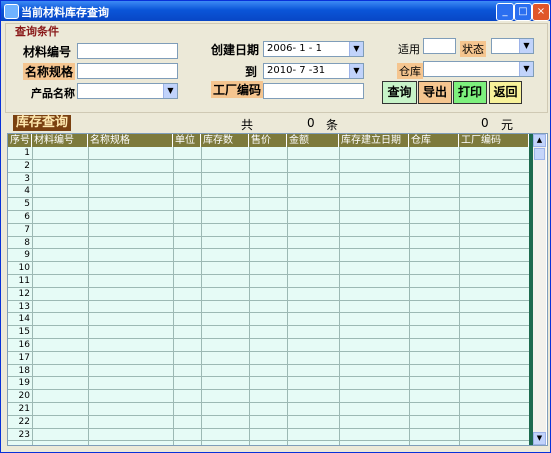  What do you see at coordinates (20, 255) in the screenshot?
I see `row-number: 9` at bounding box center [20, 255].